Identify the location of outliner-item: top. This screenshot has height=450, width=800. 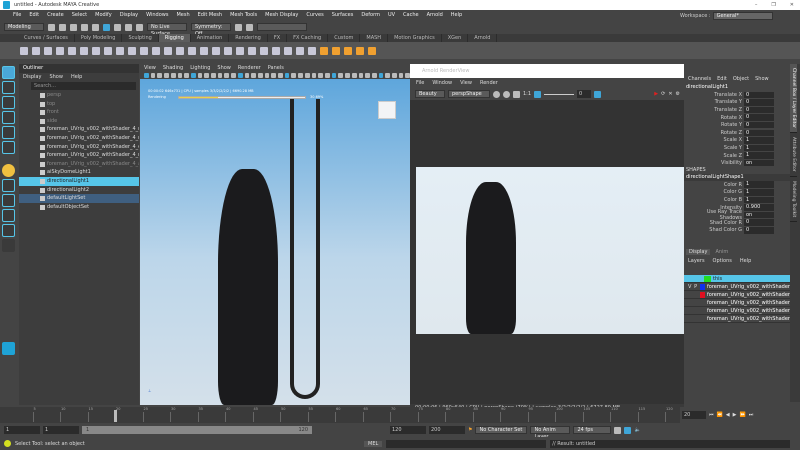
(79, 104).